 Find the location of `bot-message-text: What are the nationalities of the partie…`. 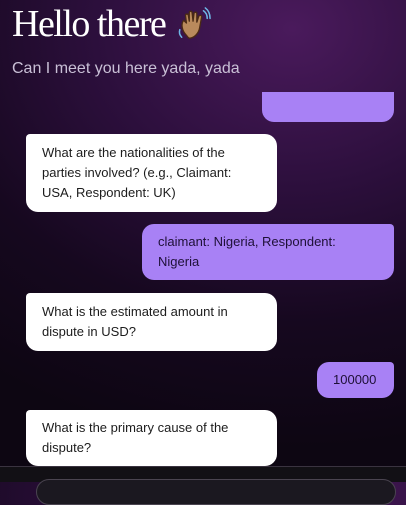

bot-message-text: What are the nationalities of the partie… is located at coordinates (137, 172).